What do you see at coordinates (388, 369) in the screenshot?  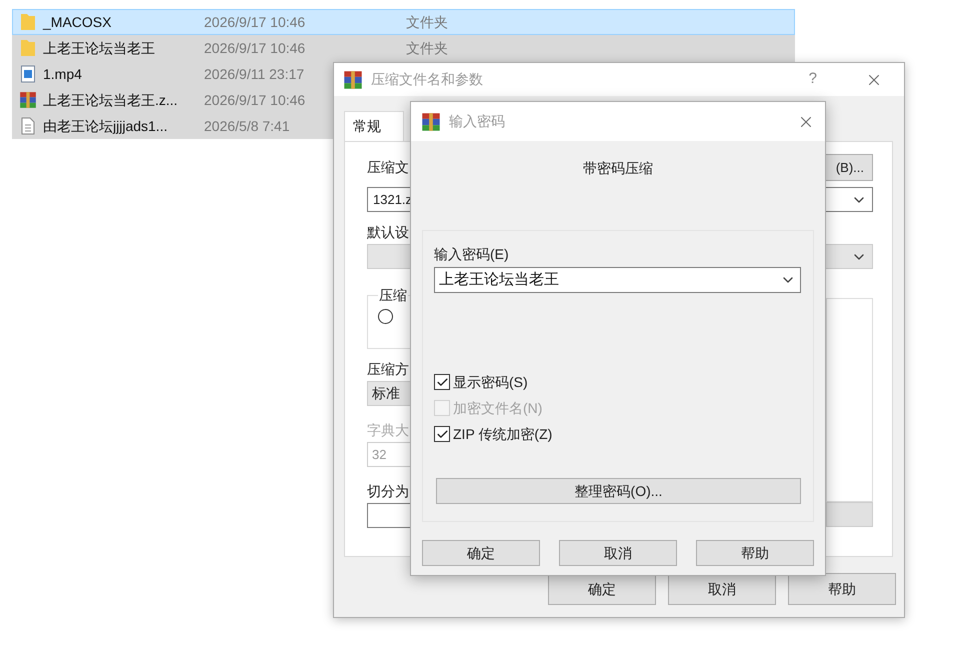 I see `field-label: 压缩方` at bounding box center [388, 369].